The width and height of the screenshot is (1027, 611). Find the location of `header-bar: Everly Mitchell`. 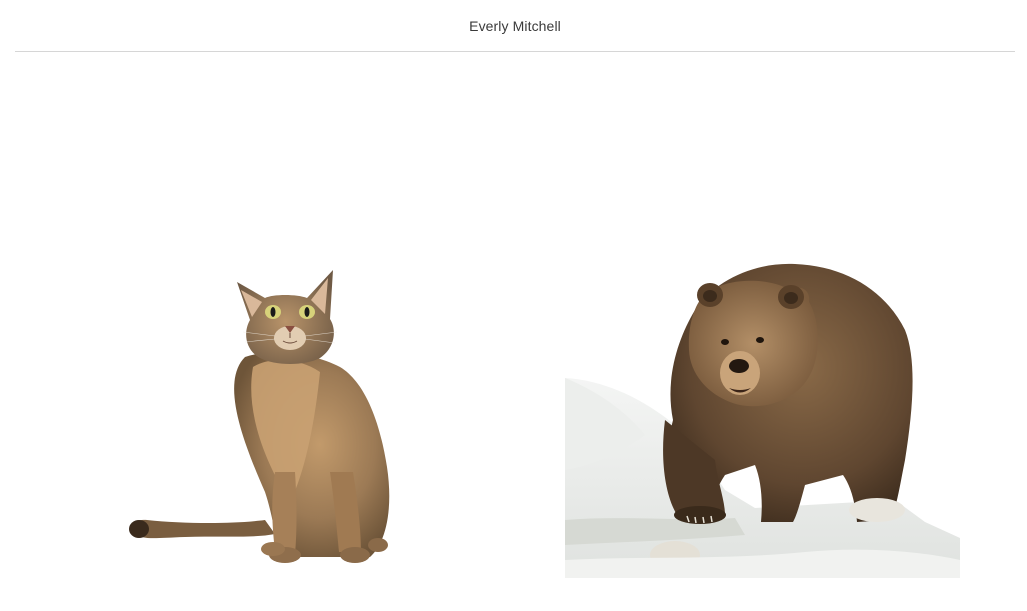

header-bar: Everly Mitchell is located at coordinates (515, 26).